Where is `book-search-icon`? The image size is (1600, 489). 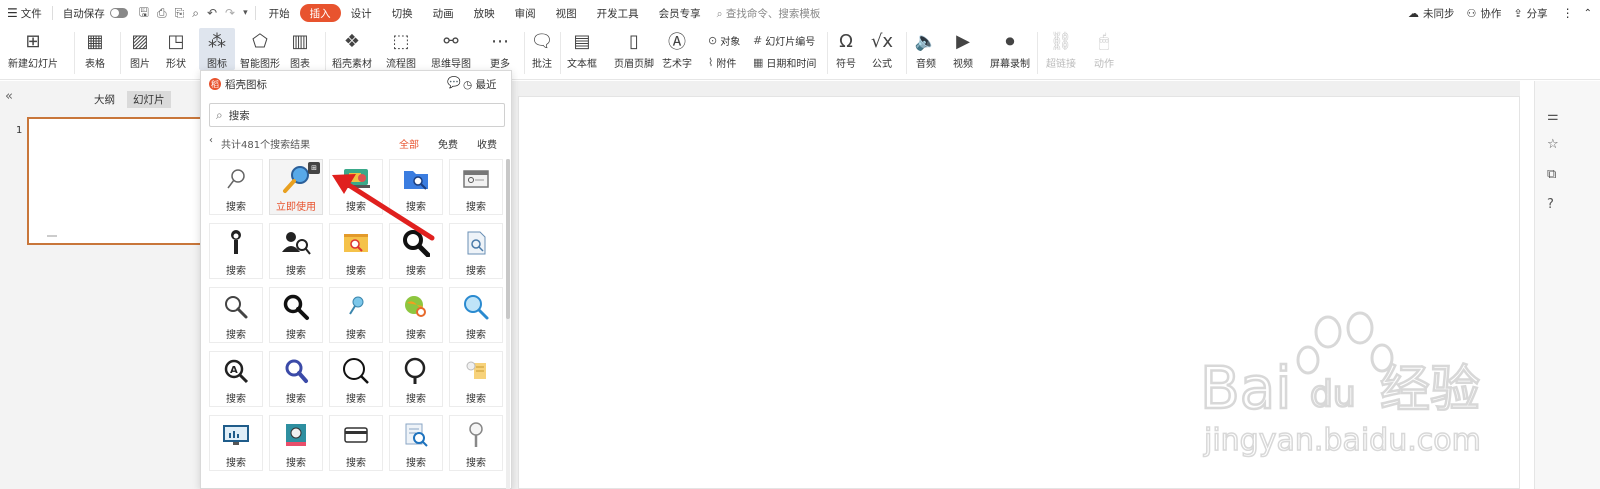
book-search-icon is located at coordinates (296, 435).